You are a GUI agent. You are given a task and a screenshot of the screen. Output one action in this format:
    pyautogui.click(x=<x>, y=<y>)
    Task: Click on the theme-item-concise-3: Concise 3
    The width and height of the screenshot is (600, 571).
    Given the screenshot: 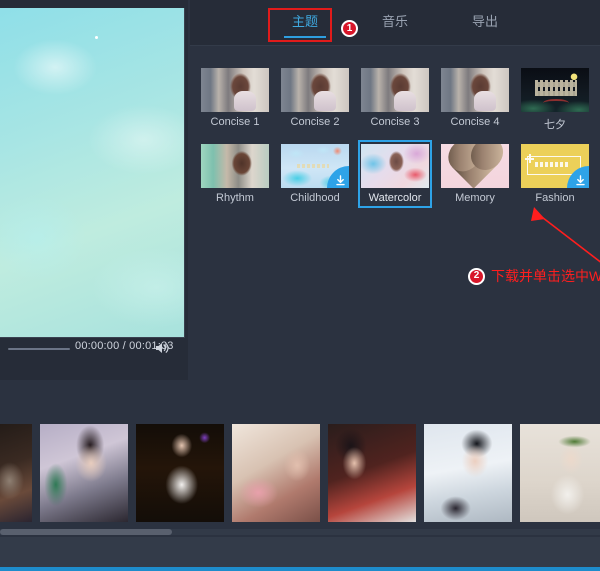 What is the action you would take?
    pyautogui.click(x=395, y=100)
    